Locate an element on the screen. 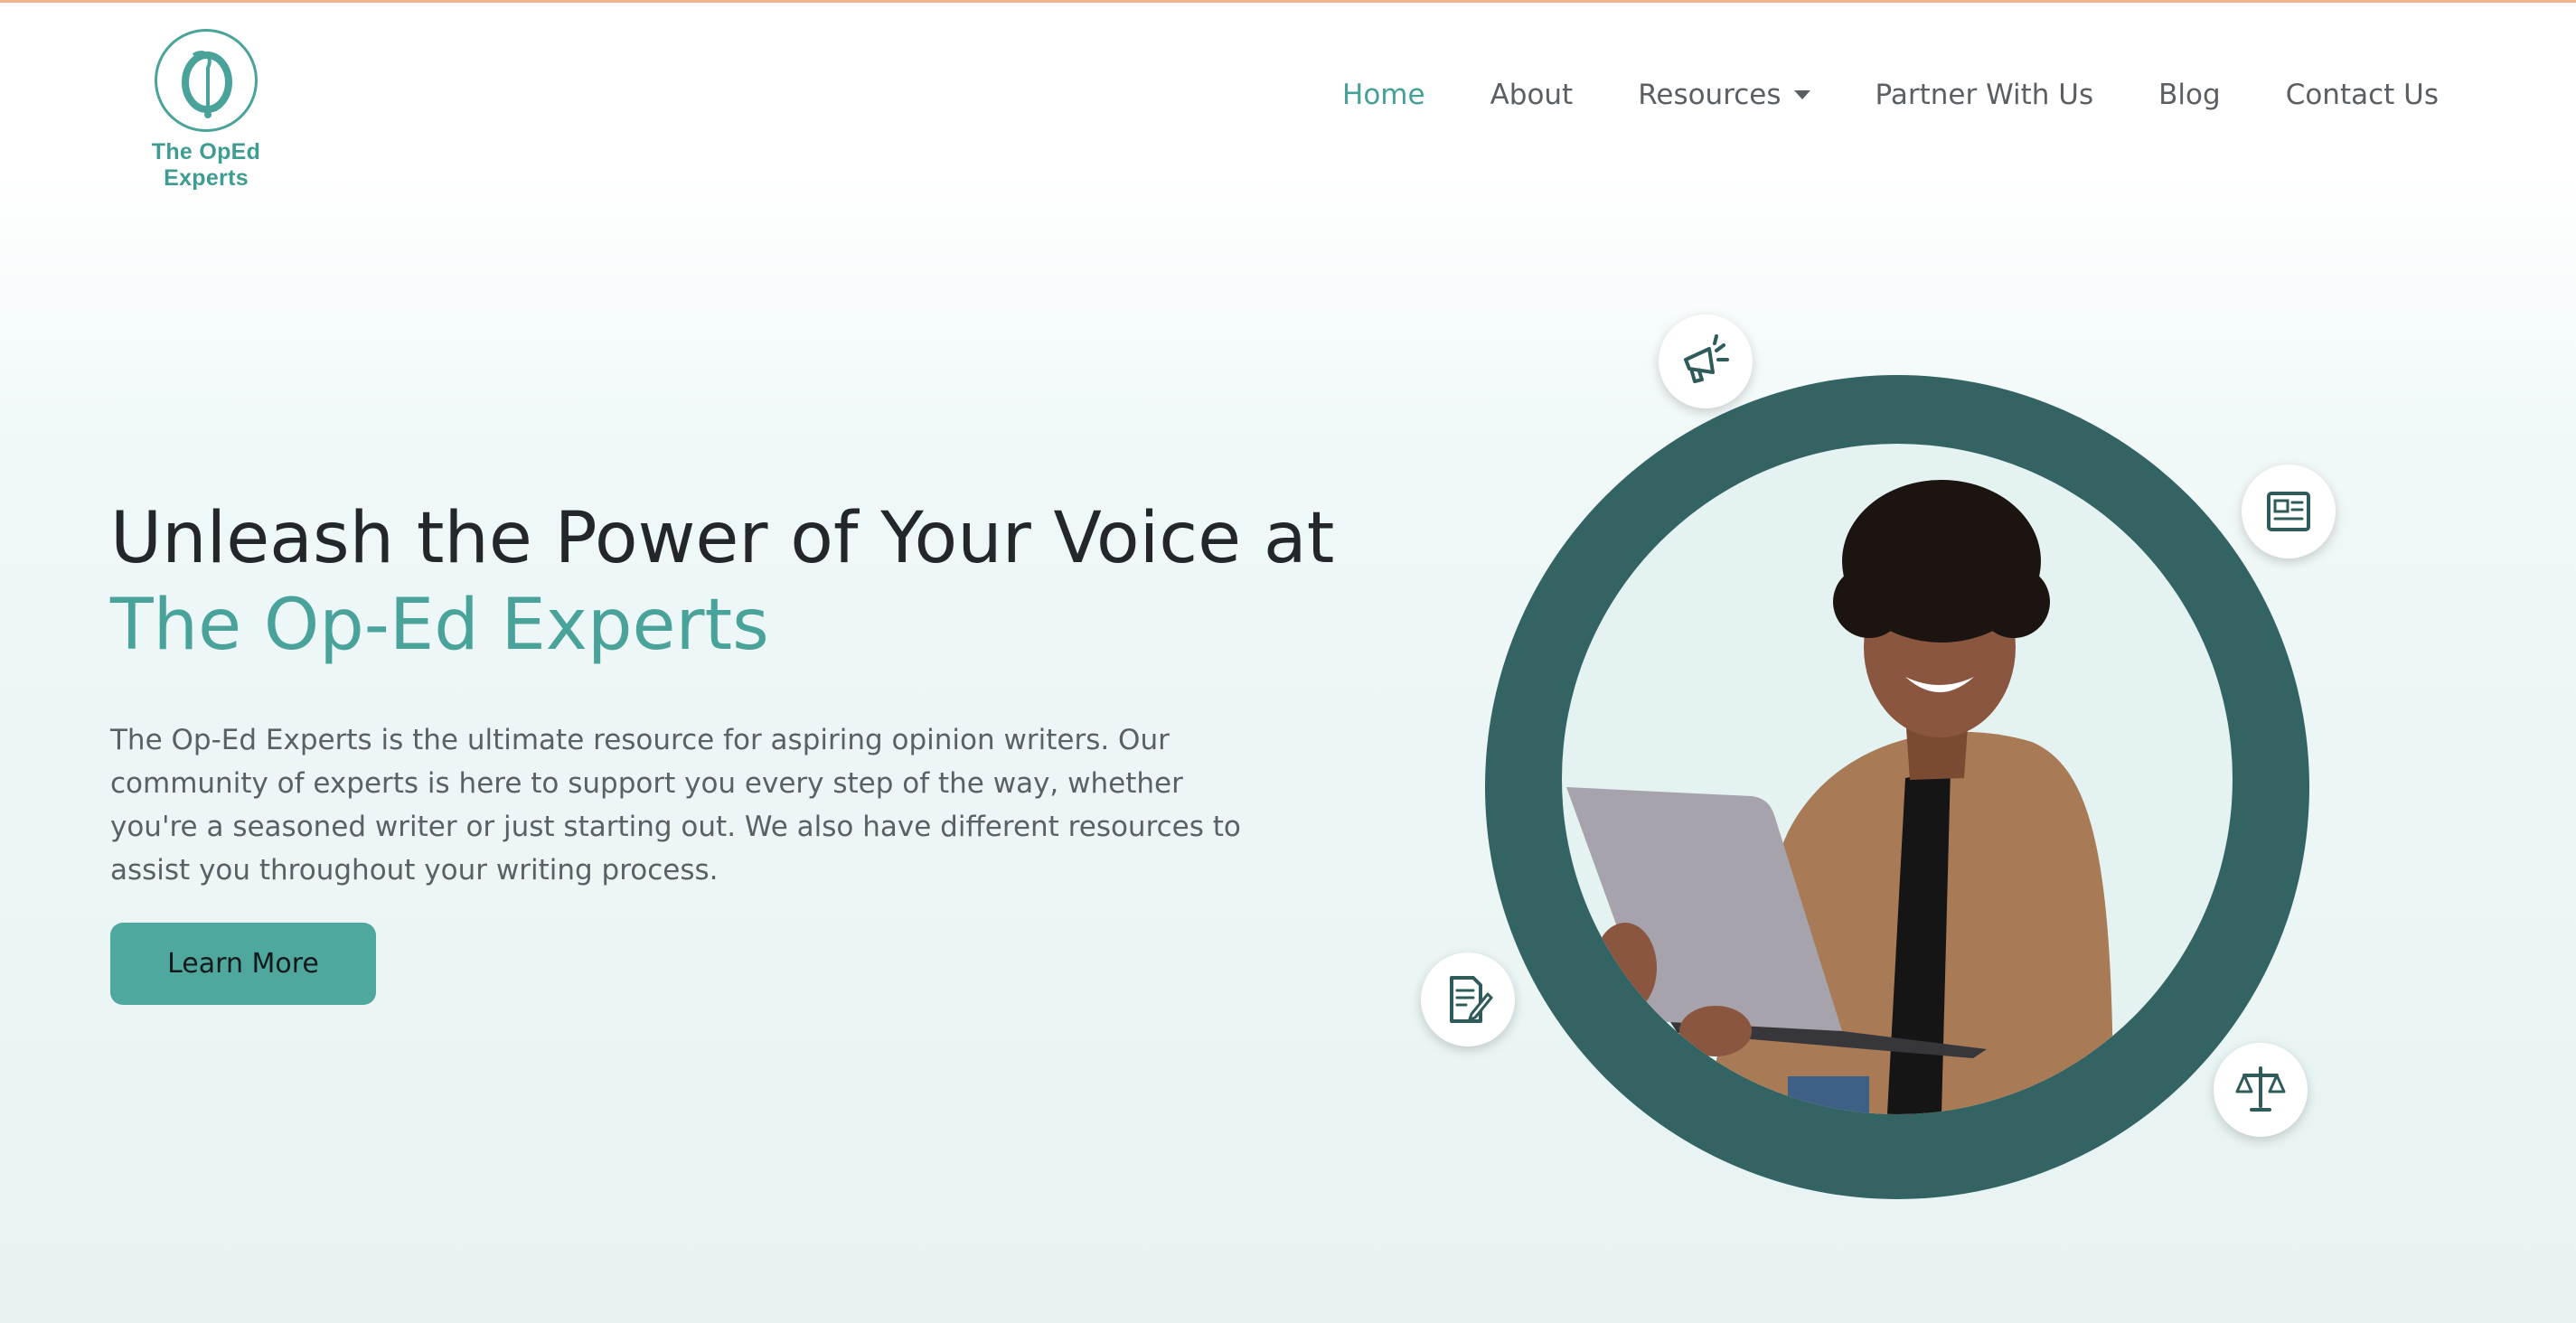 The image size is (2576, 1323). site-logo: The OpEd Experts is located at coordinates (208, 109).